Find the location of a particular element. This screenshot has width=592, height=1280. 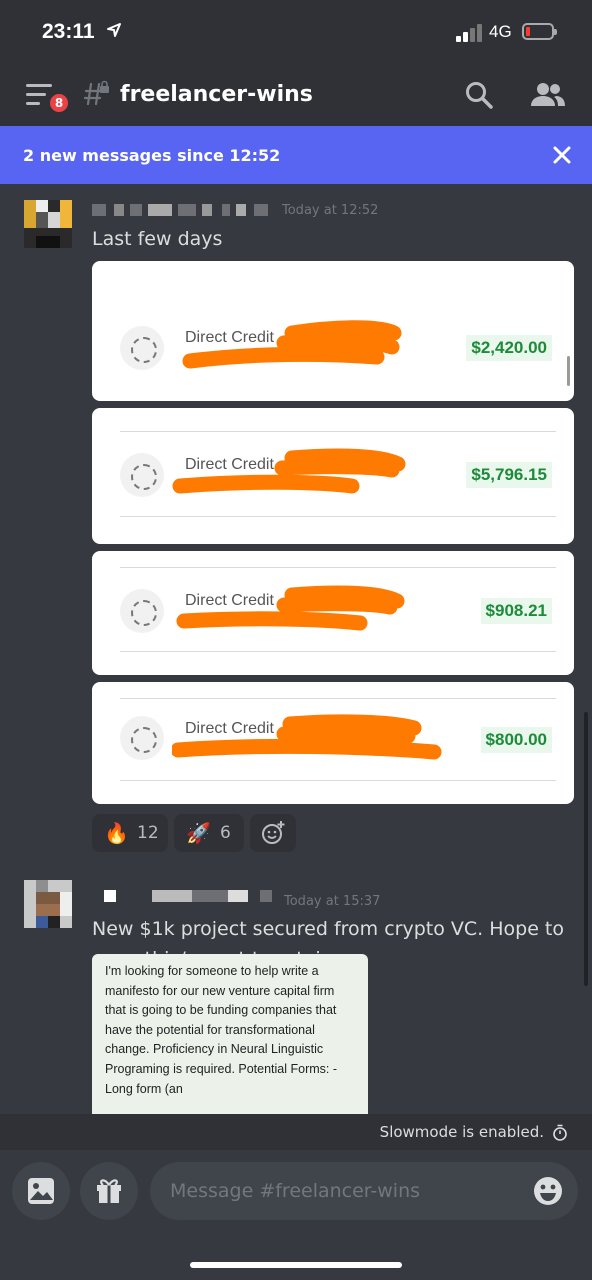

image-icon is located at coordinates (41, 1191).